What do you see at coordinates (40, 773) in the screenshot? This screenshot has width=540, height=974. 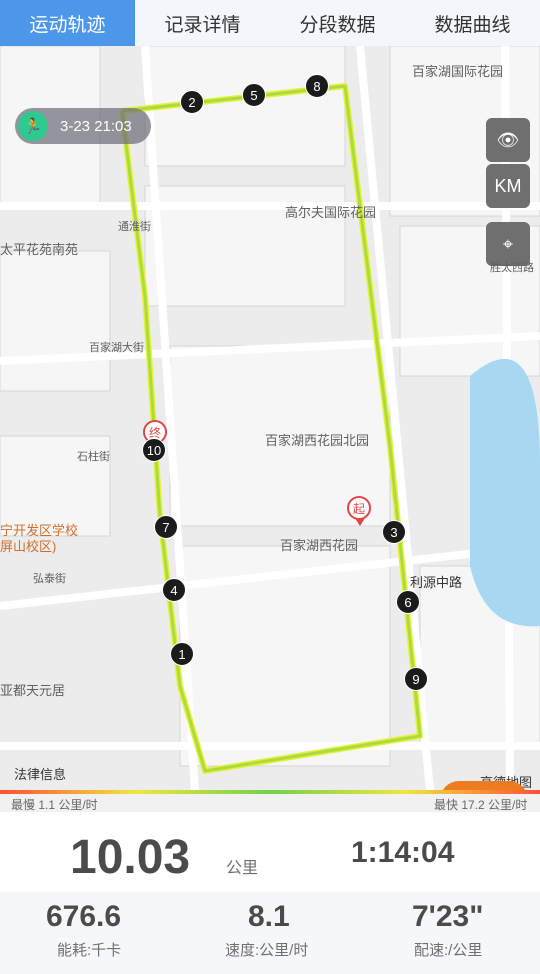 I see `legal-info-link: 法律信息` at bounding box center [40, 773].